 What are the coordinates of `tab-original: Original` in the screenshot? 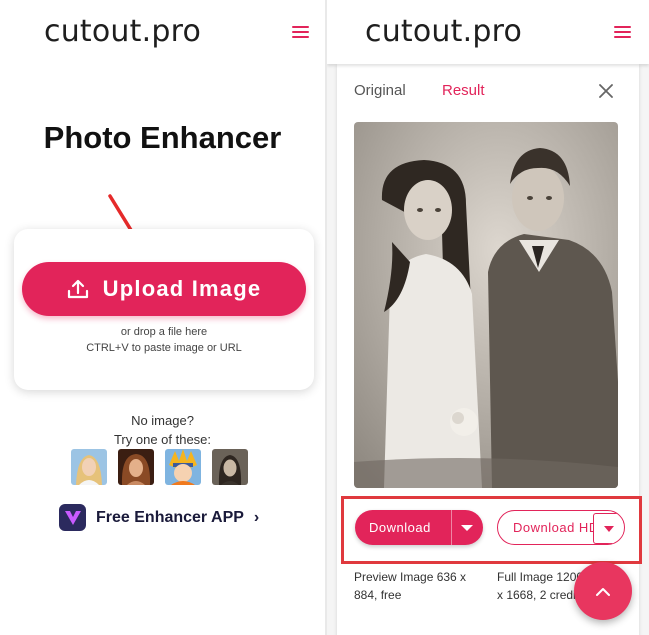 It's located at (380, 90).